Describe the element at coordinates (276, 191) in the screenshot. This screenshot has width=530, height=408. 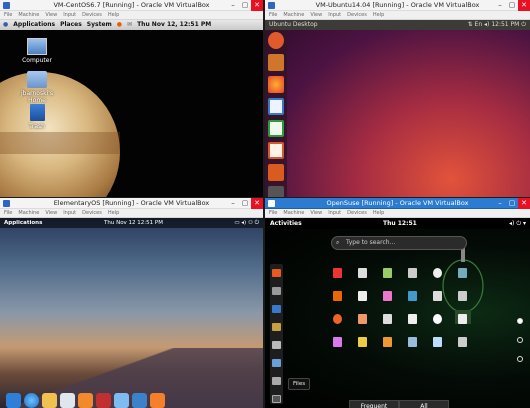
I see `settings-icon` at that location.